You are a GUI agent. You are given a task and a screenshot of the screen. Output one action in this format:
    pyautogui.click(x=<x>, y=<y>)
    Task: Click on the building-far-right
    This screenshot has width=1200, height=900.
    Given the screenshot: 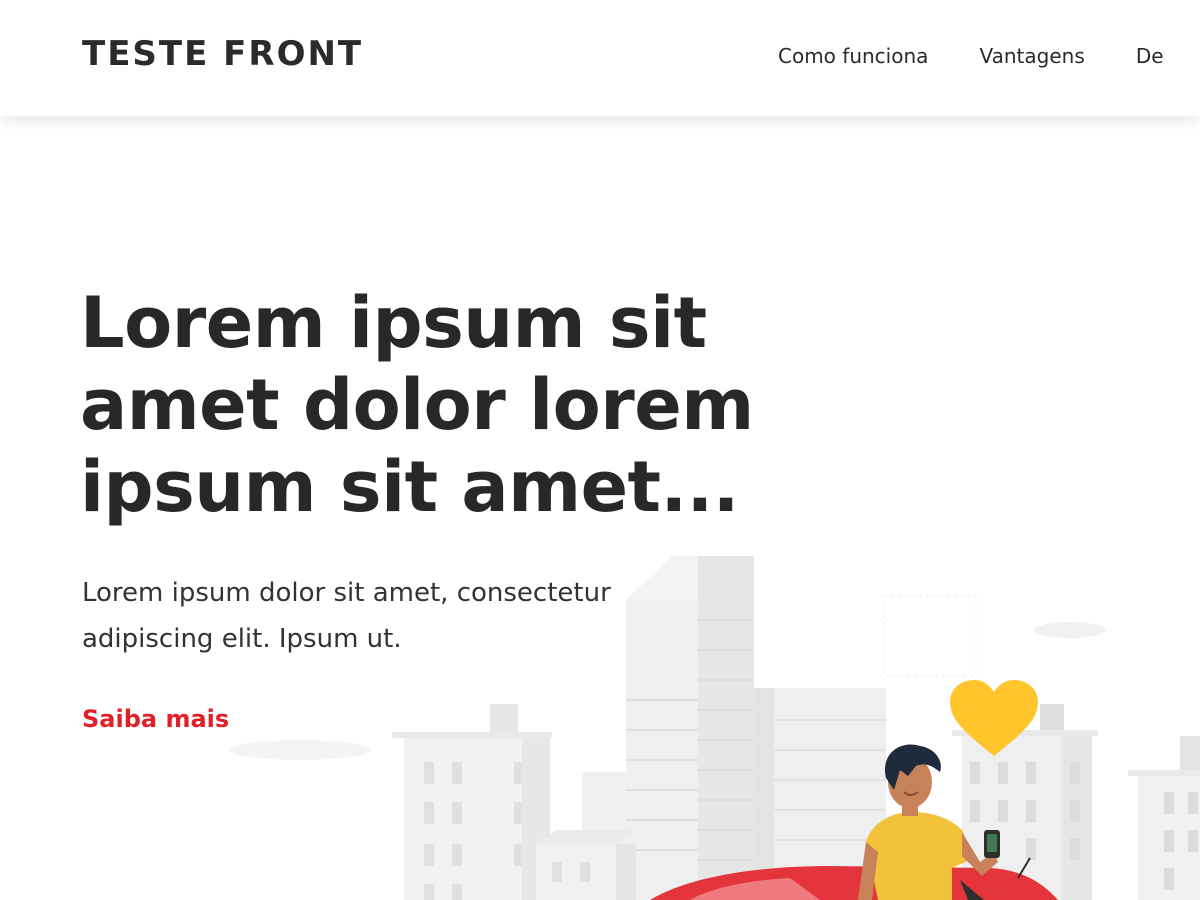 What is the action you would take?
    pyautogui.click(x=1164, y=818)
    